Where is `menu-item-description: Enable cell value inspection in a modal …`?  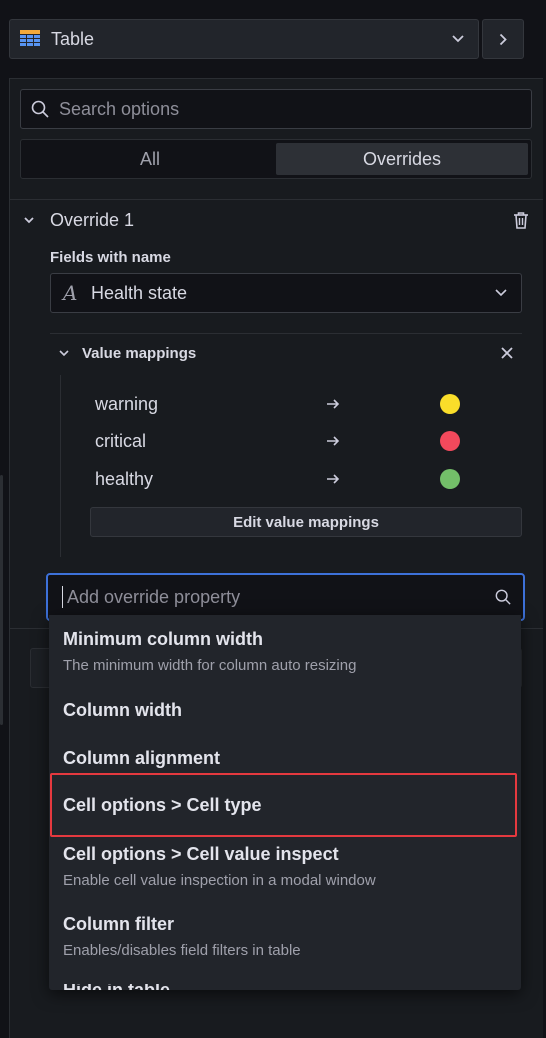
menu-item-description: Enable cell value inspection in a modal … is located at coordinates (219, 880).